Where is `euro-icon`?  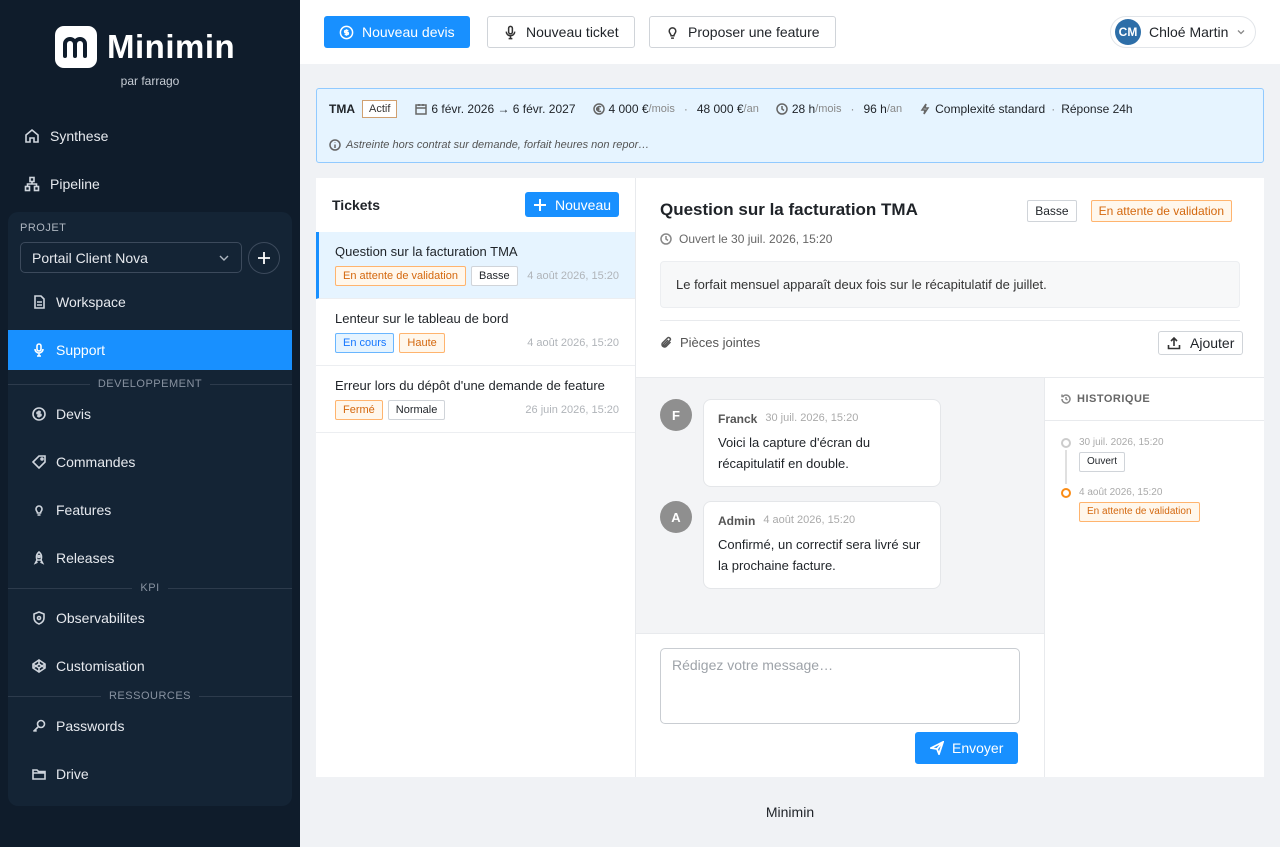 euro-icon is located at coordinates (598, 109).